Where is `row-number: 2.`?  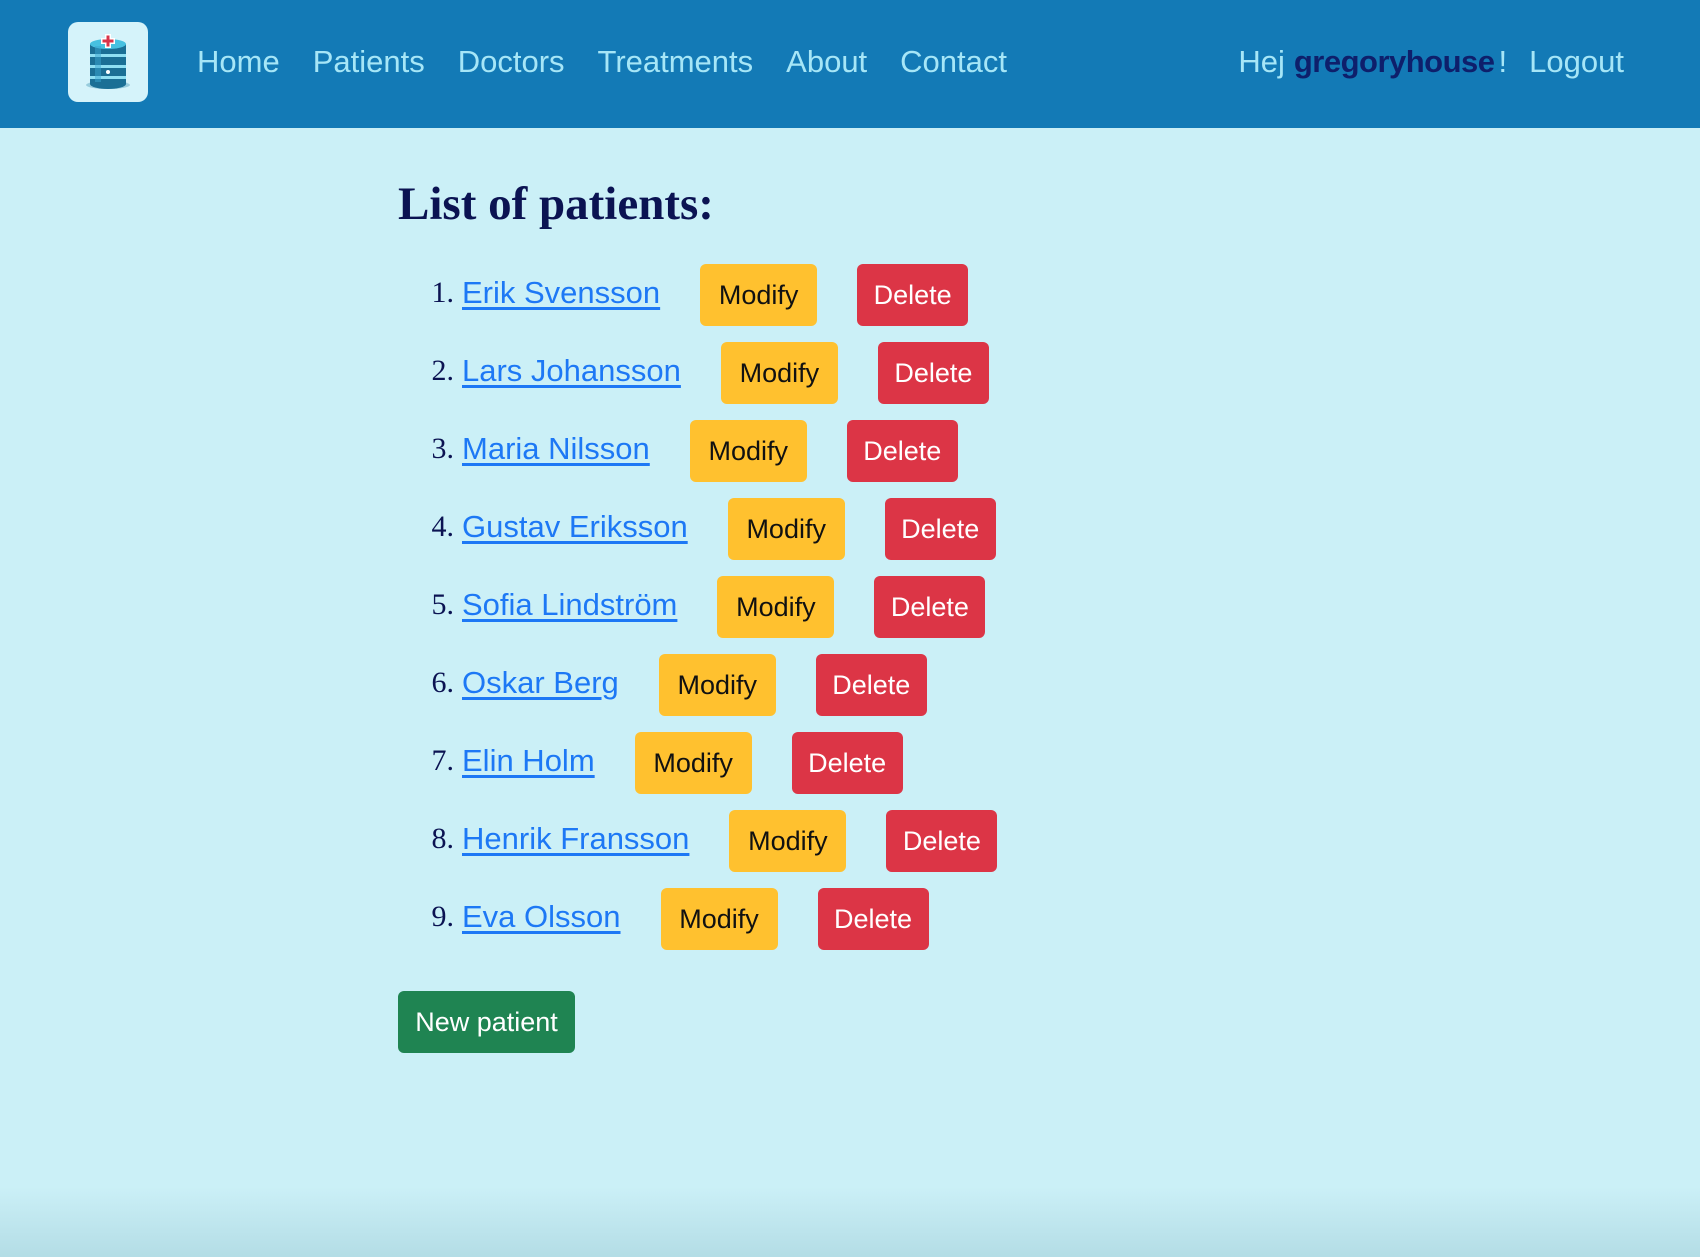
row-number: 2. is located at coordinates (443, 370).